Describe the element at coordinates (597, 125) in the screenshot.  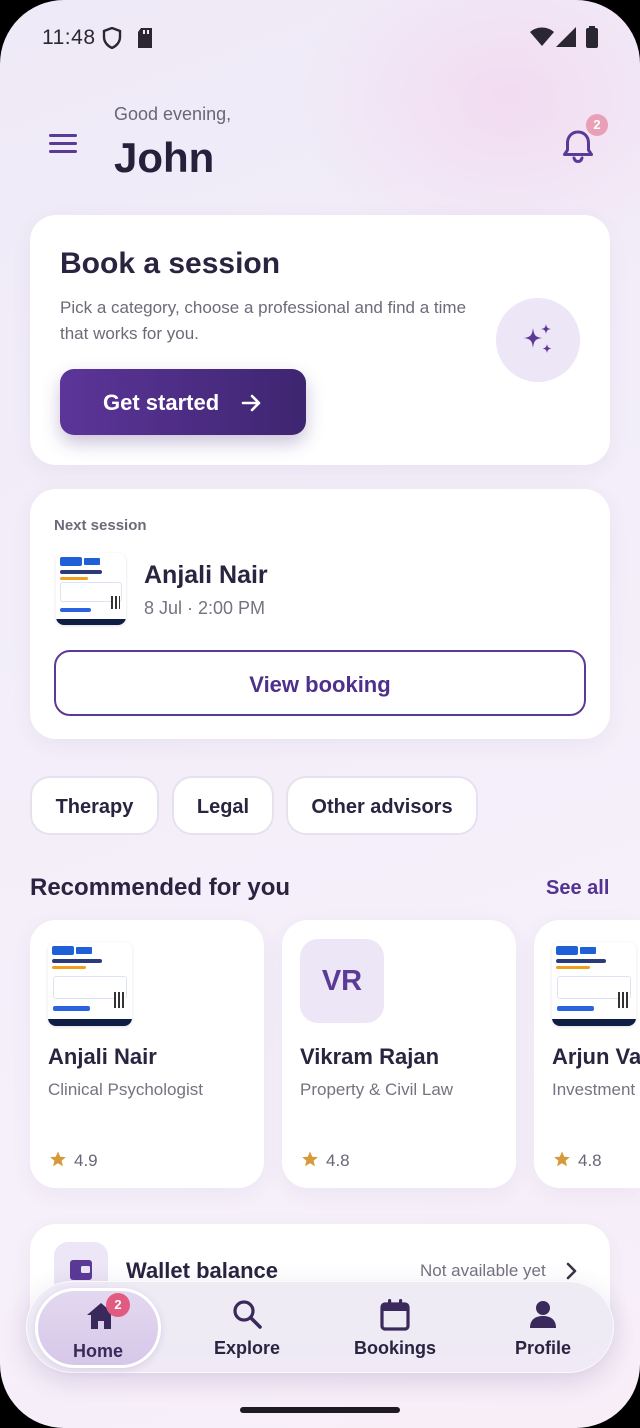
I see `notification-badge: 2` at that location.